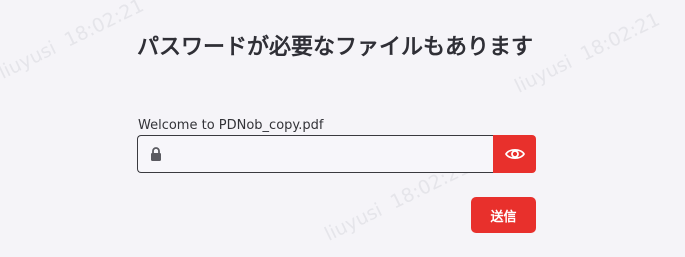 The height and width of the screenshot is (257, 685). What do you see at coordinates (331, 154) in the screenshot?
I see `password-input` at bounding box center [331, 154].